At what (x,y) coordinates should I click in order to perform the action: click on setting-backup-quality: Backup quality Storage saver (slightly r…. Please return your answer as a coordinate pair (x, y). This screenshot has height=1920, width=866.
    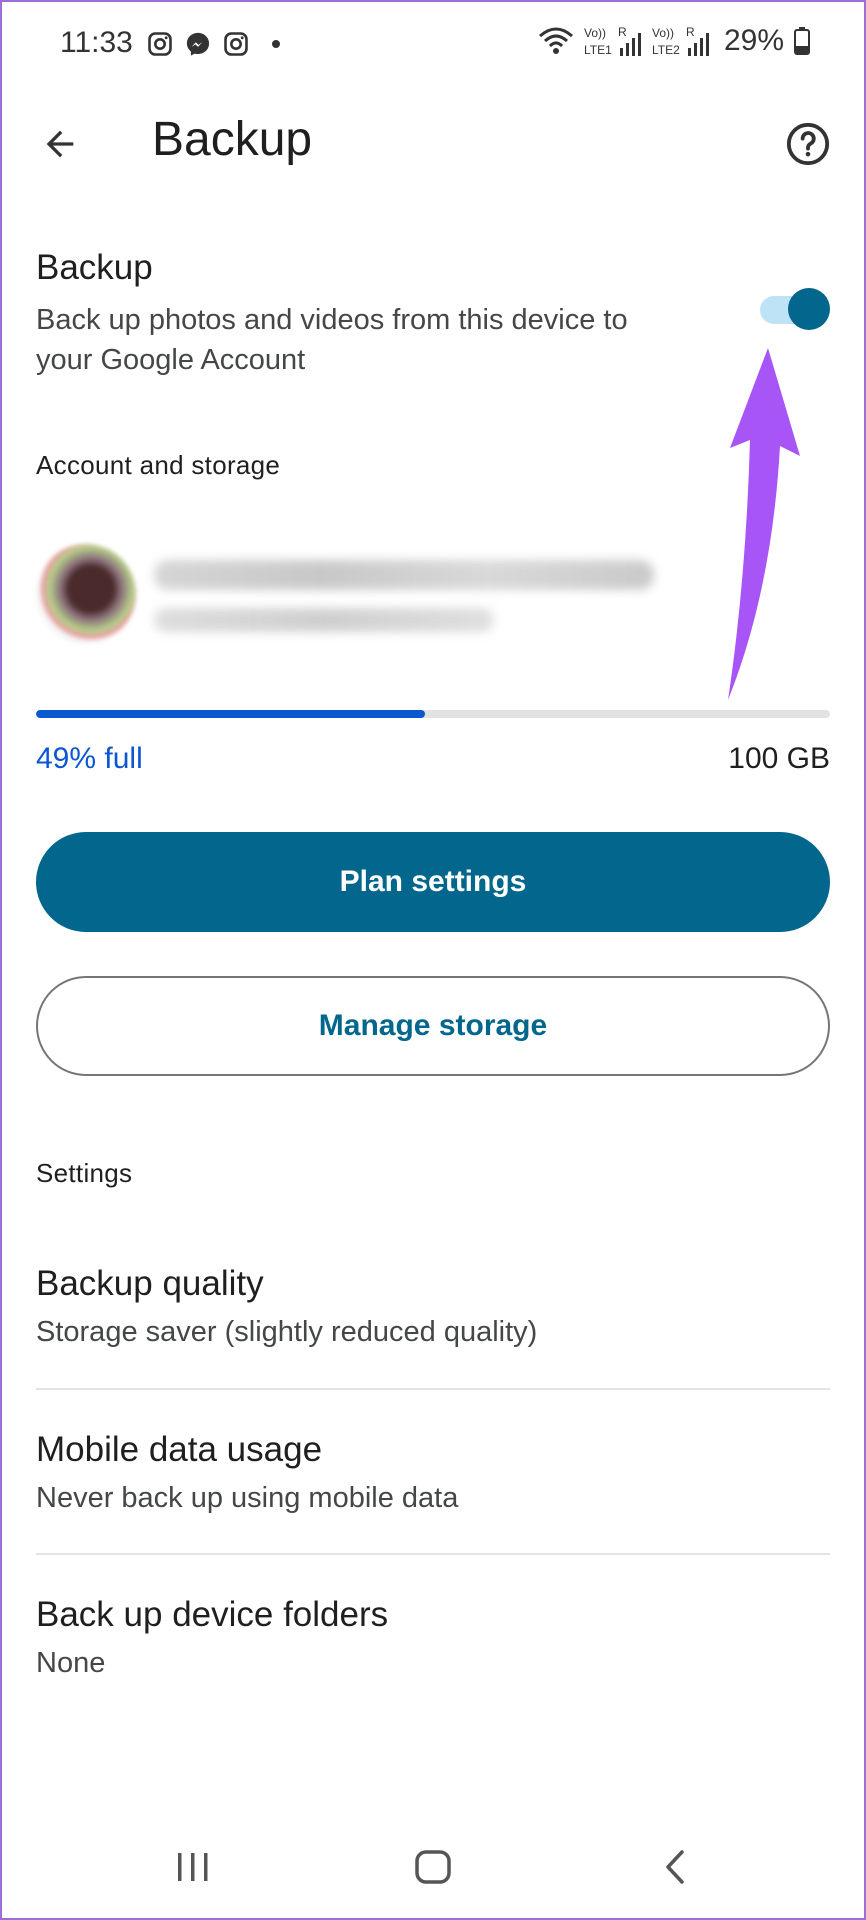
    Looking at the image, I should click on (433, 1307).